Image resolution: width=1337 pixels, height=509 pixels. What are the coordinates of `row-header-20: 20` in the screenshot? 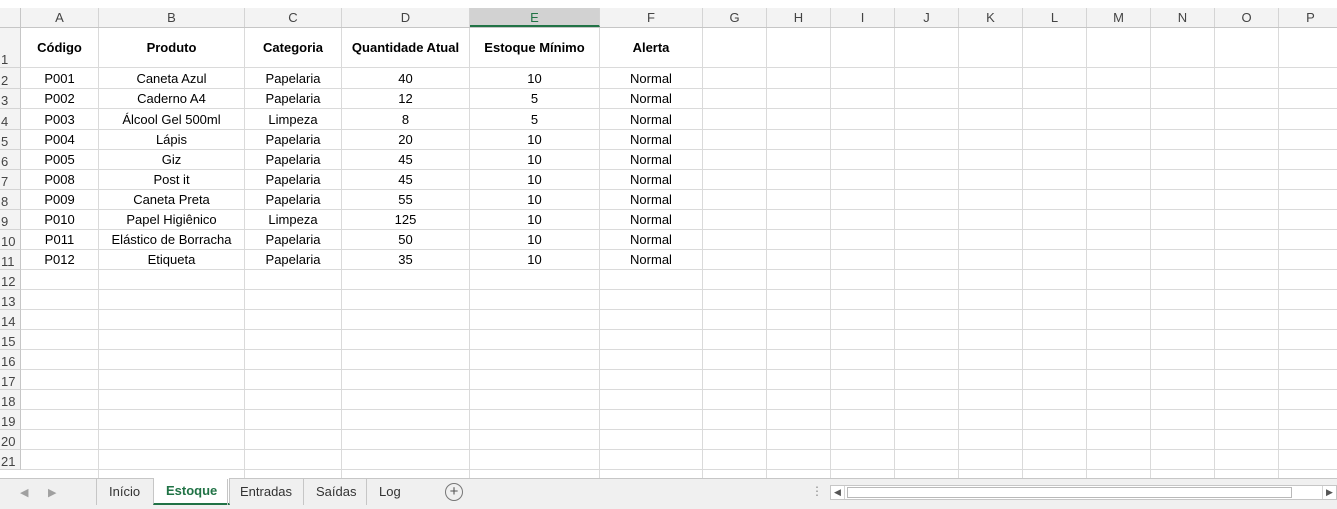 It's located at (10, 440).